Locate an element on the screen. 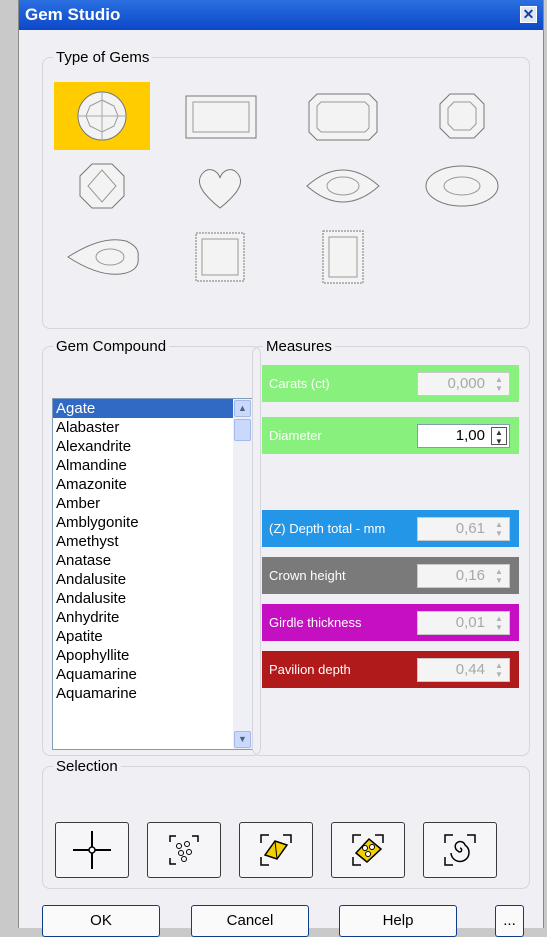 The width and height of the screenshot is (547, 937). list-item: Alexandrite is located at coordinates (152, 446).